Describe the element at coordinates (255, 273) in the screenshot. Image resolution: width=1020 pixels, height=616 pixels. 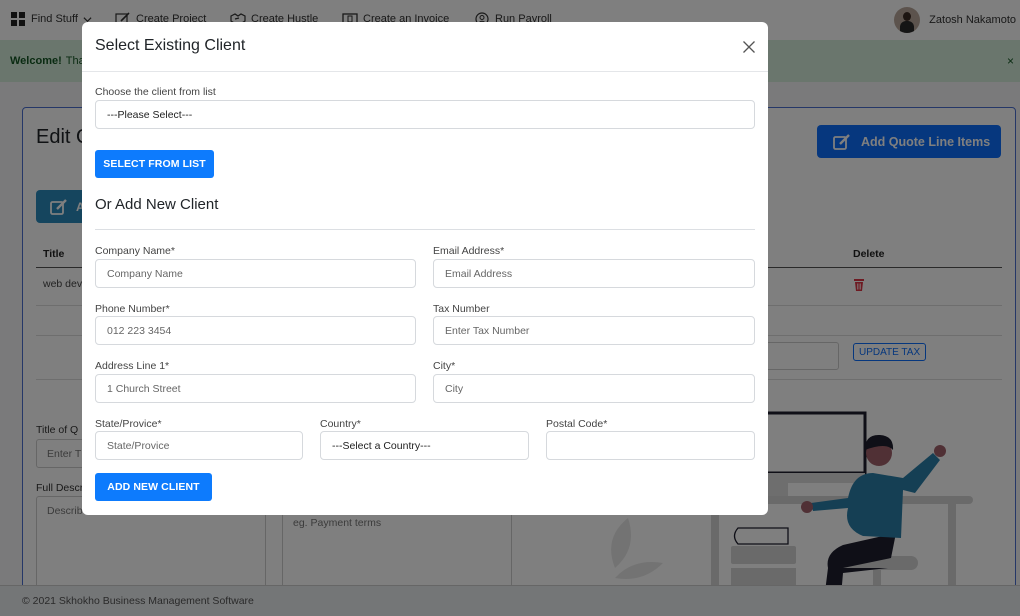
I see `company-name-input: Company Name` at that location.